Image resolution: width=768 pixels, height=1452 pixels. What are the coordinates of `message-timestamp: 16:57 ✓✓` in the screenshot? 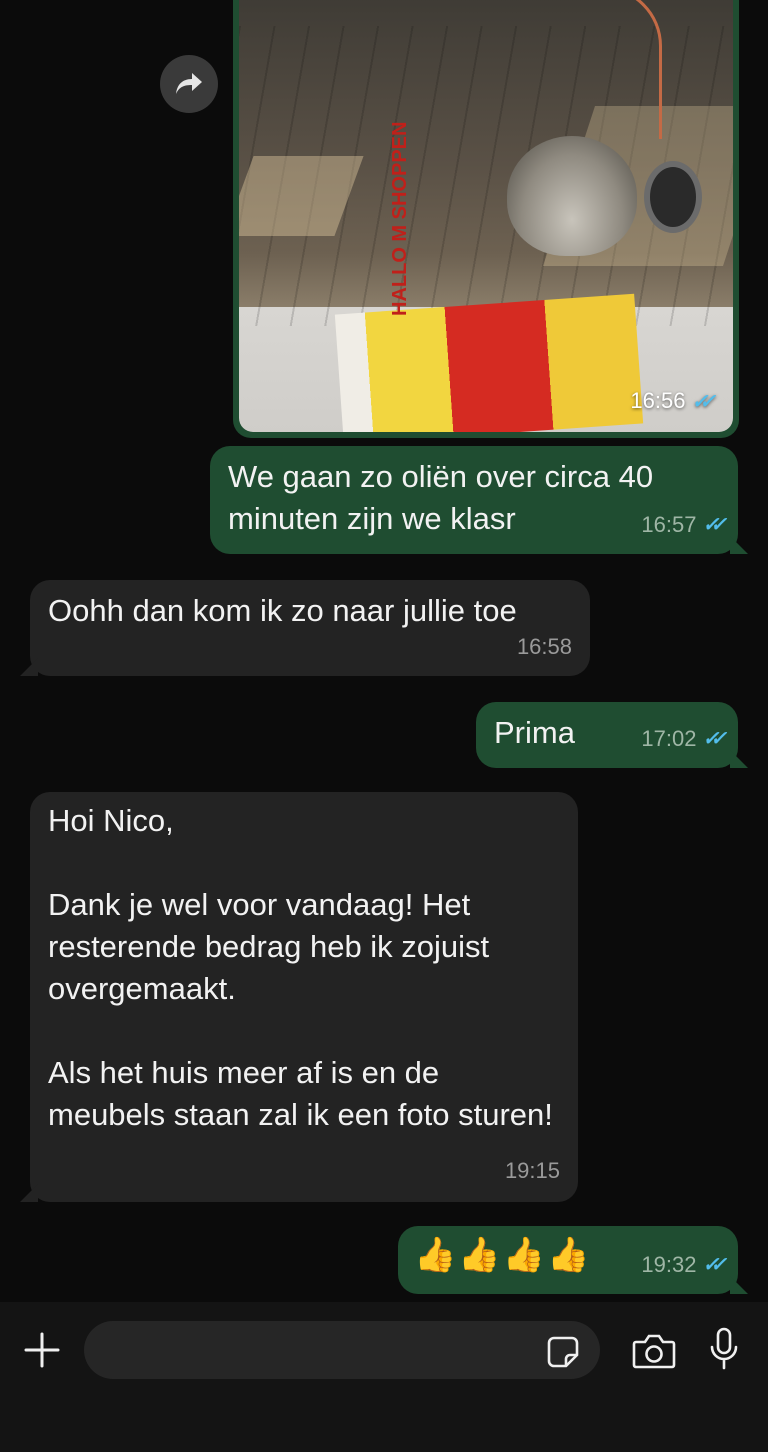 It's located at (683, 525).